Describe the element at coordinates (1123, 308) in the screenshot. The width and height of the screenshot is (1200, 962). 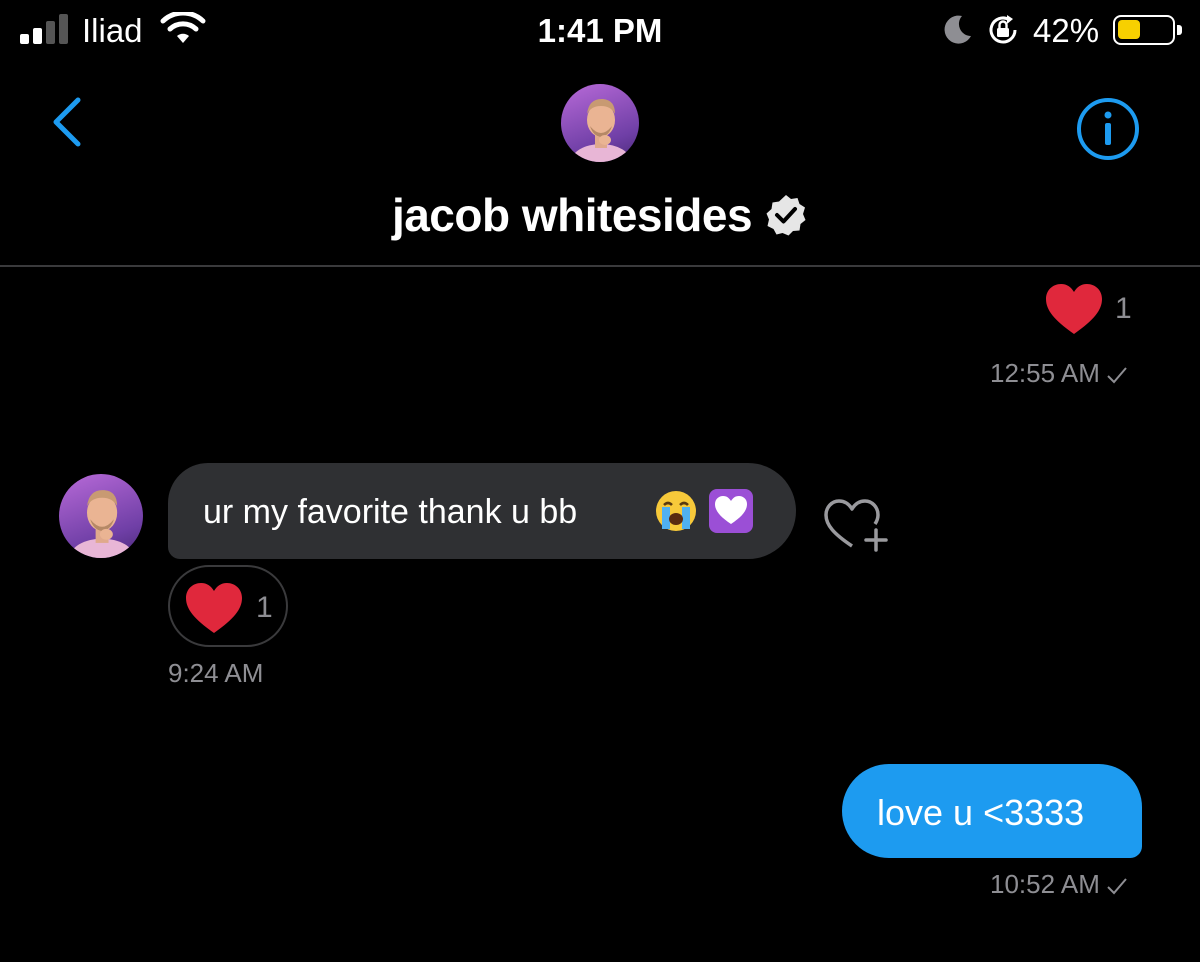
I see `heart-reaction-count: 1` at that location.